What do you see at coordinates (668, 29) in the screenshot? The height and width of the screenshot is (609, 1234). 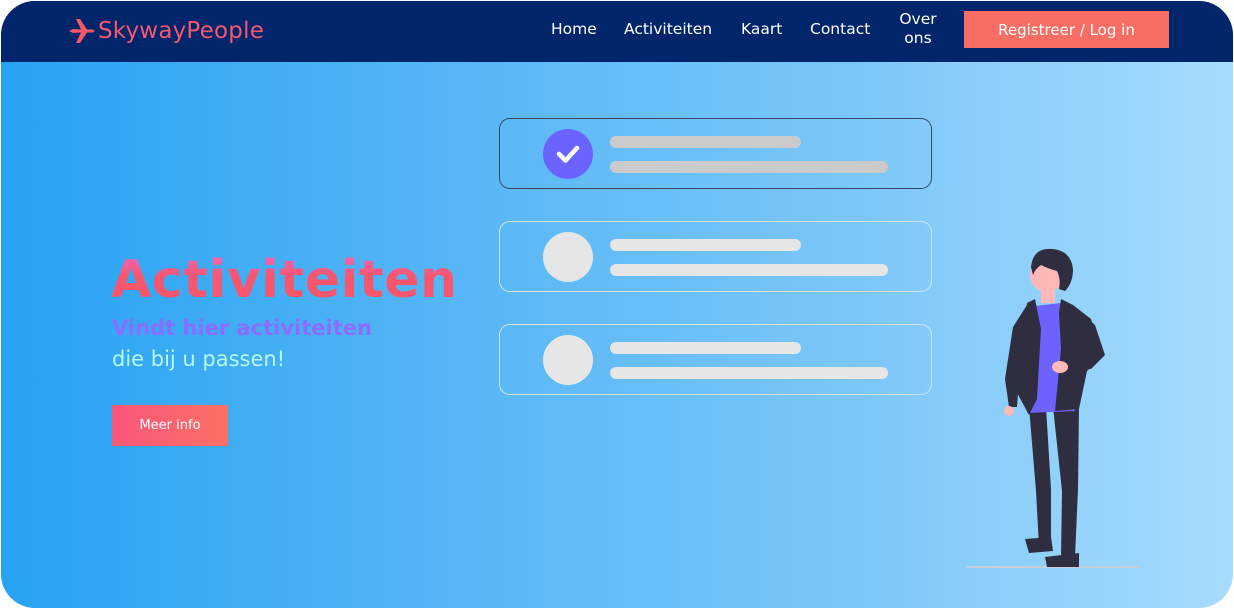 I see `nav-link-activiteiten: Activiteiten` at bounding box center [668, 29].